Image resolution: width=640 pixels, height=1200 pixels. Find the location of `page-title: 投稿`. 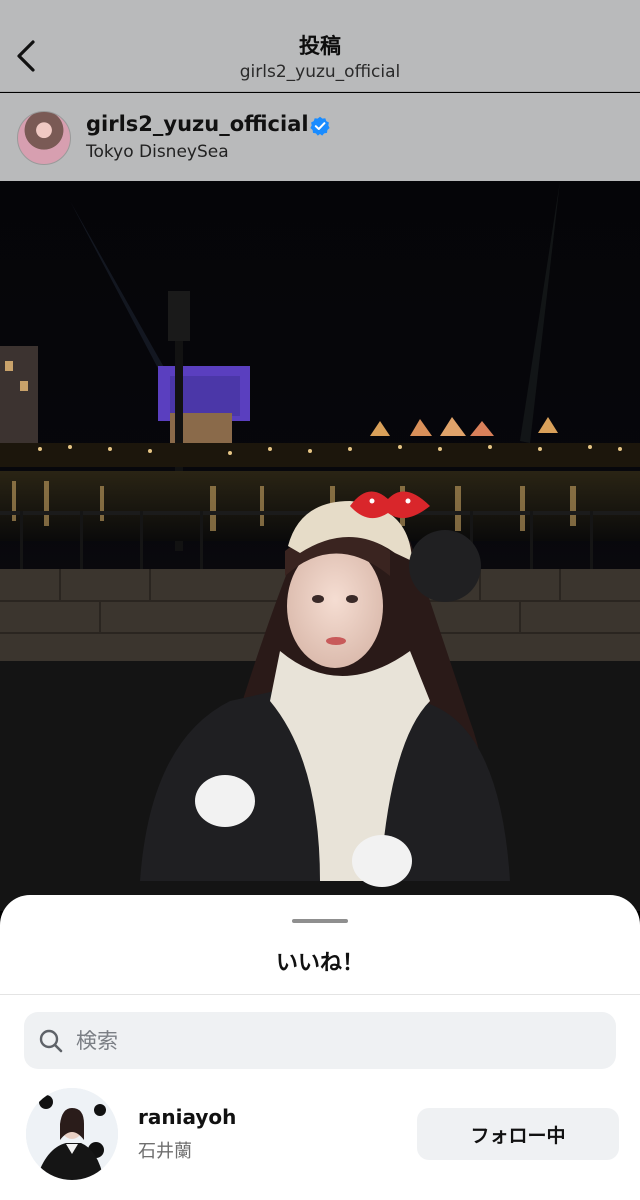

page-title: 投稿 is located at coordinates (320, 46).